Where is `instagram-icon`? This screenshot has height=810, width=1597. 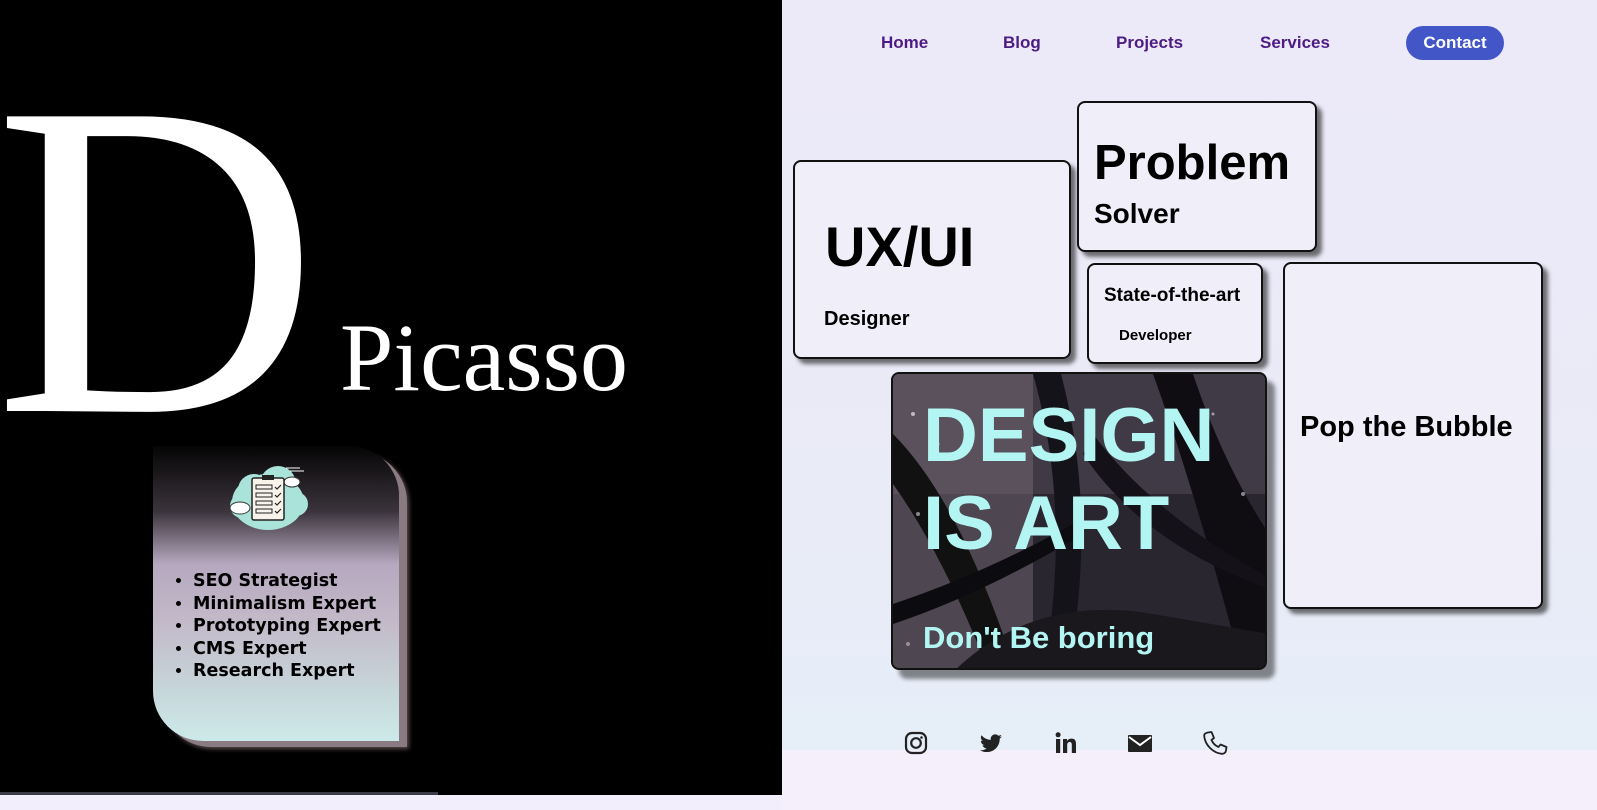 instagram-icon is located at coordinates (916, 743).